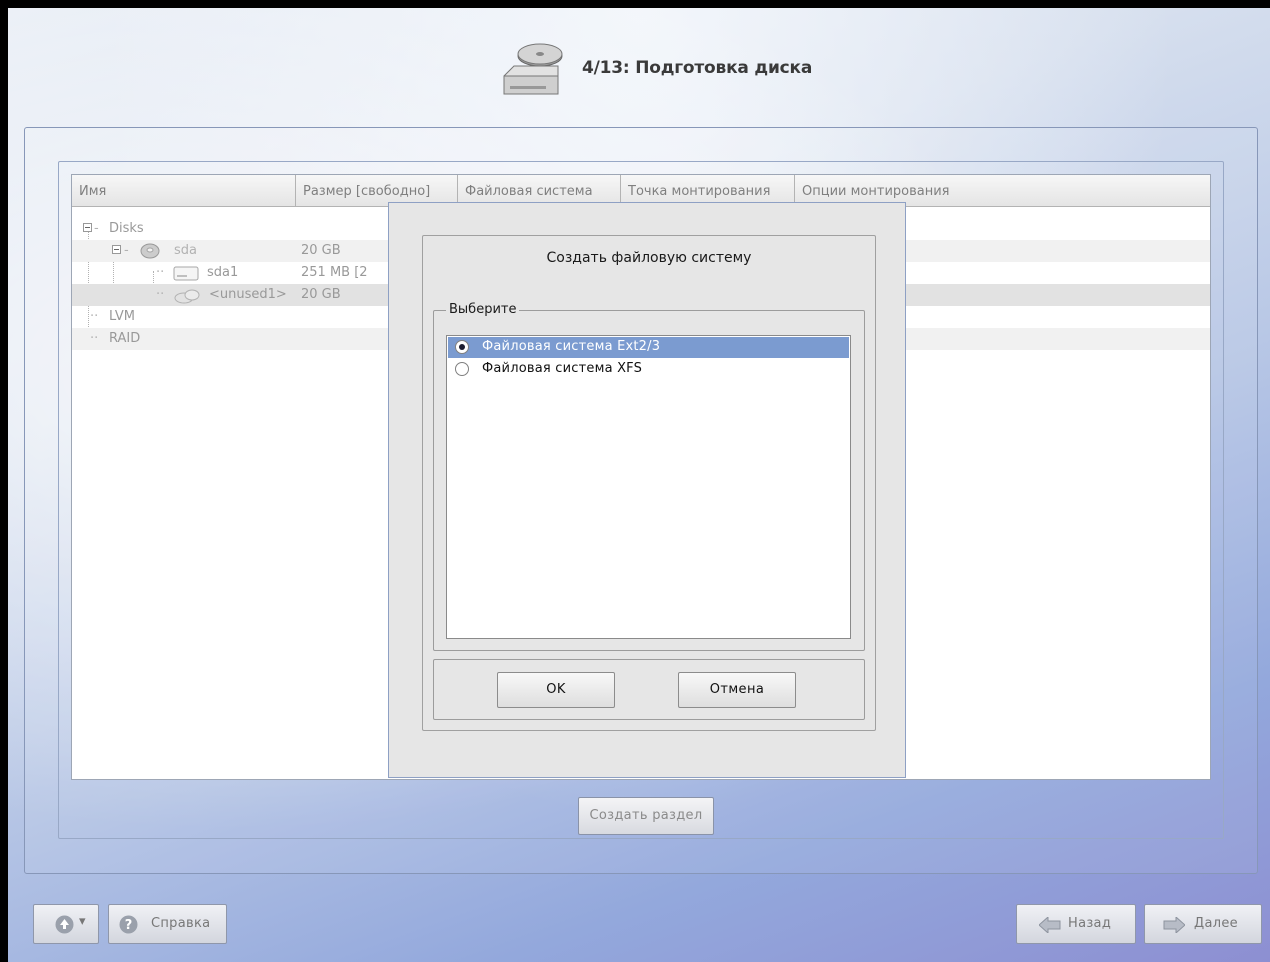  I want to click on chevron-down-icon: ▾, so click(82, 921).